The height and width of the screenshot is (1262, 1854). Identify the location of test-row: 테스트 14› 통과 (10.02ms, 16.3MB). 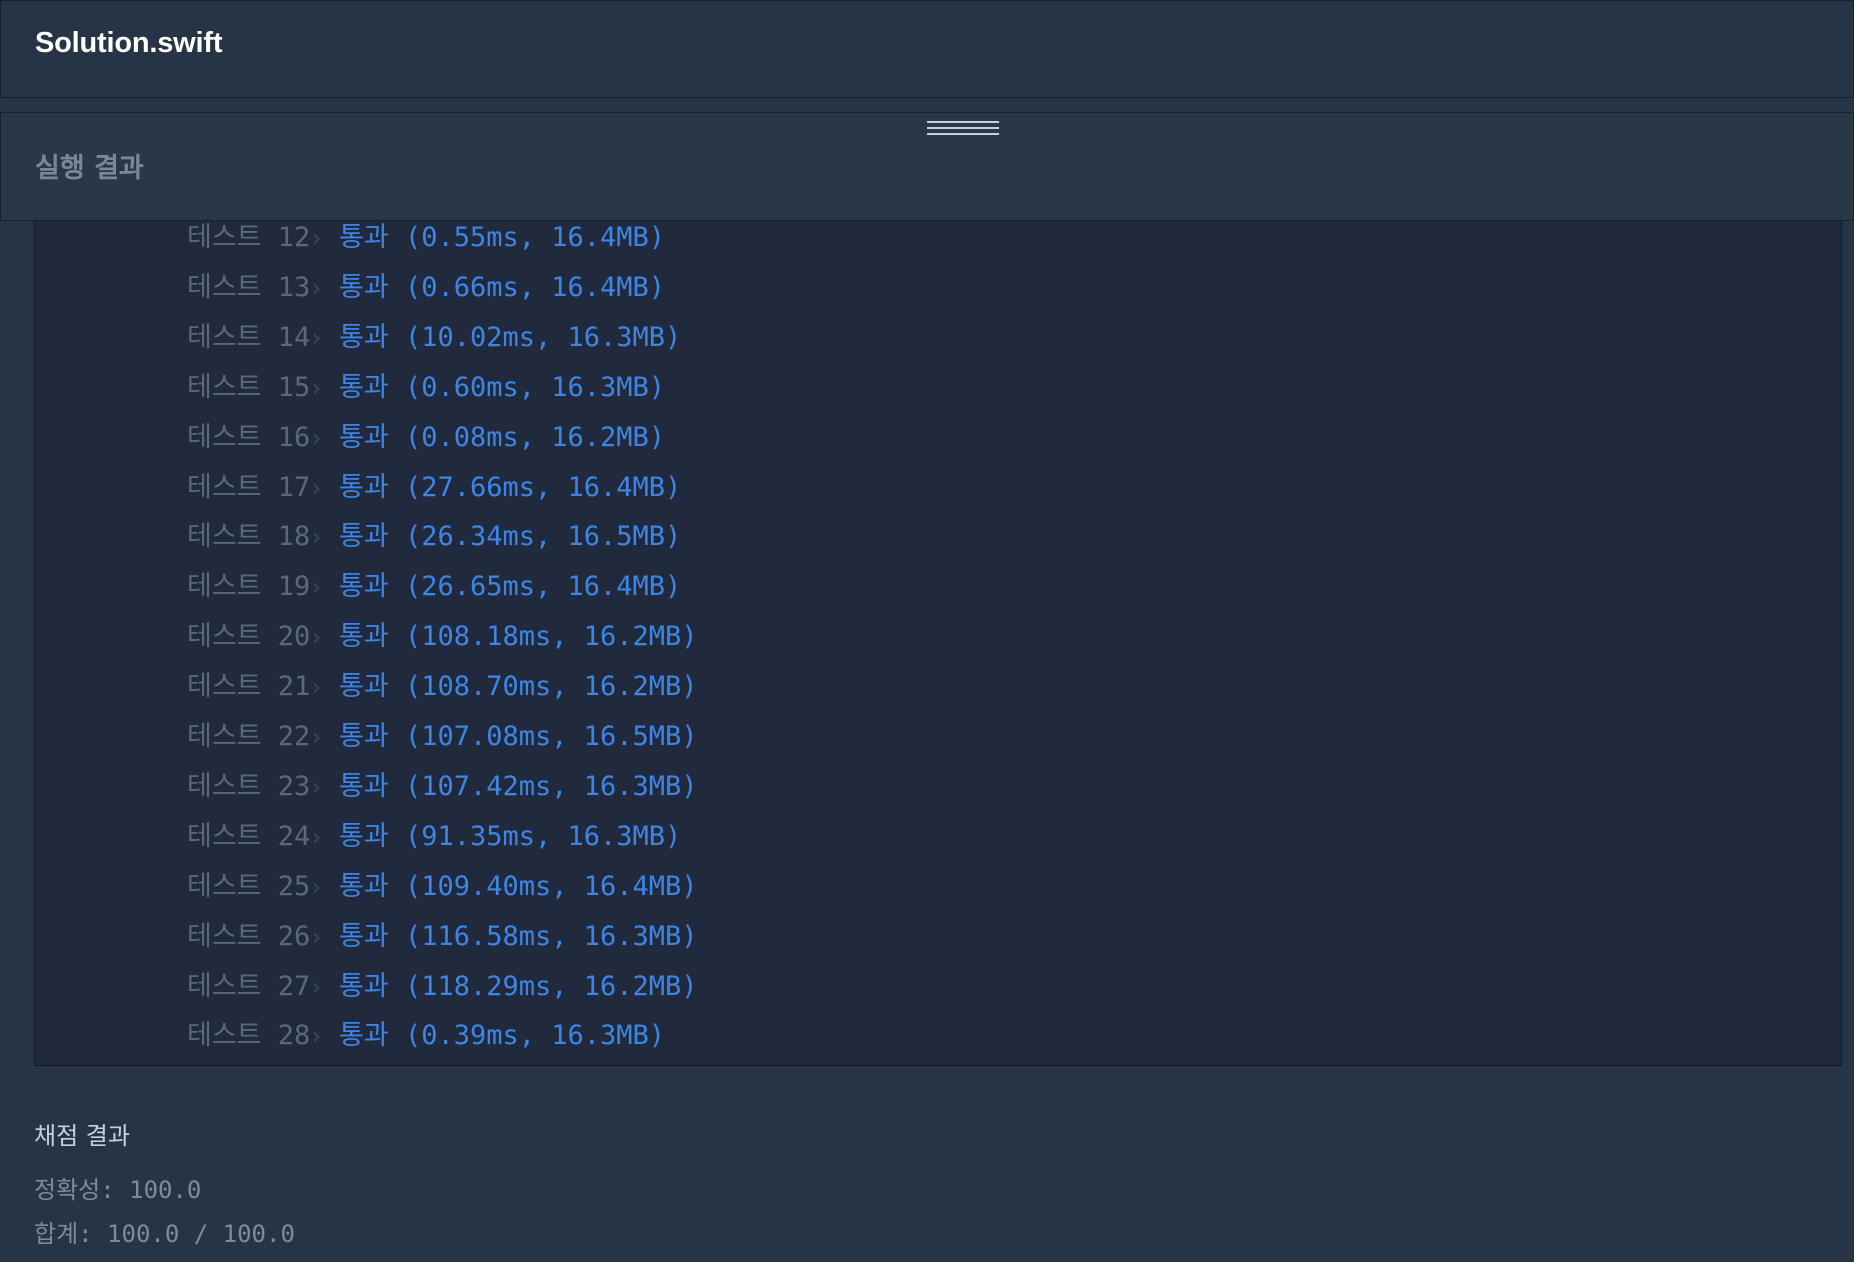
(434, 338).